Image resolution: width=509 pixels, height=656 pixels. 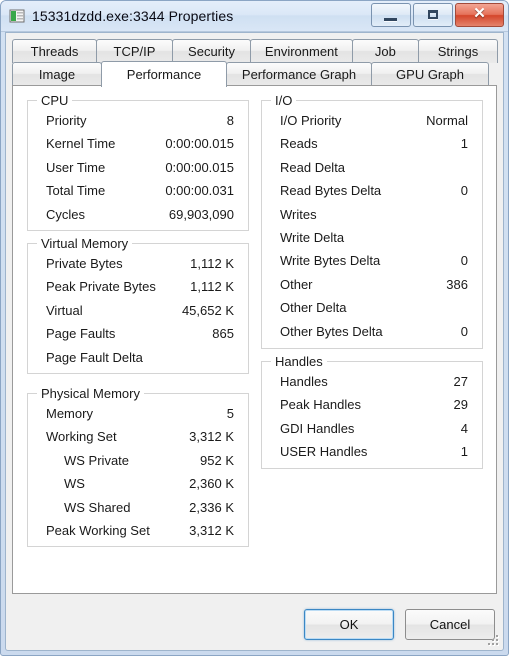 I want to click on metric-row: WS Private 952 K, so click(x=138, y=462).